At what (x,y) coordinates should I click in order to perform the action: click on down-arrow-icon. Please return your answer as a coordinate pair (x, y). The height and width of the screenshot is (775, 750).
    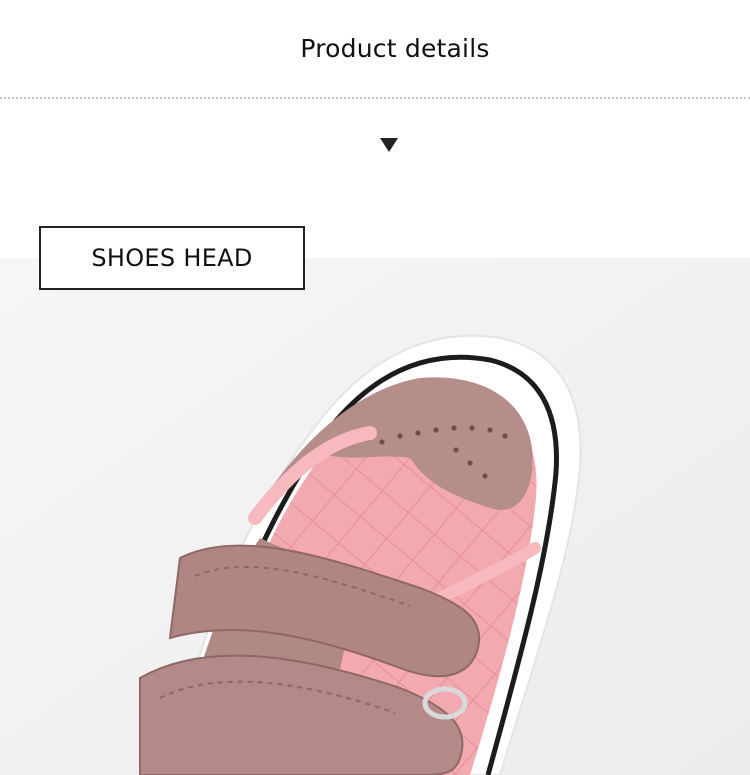
    Looking at the image, I should click on (389, 145).